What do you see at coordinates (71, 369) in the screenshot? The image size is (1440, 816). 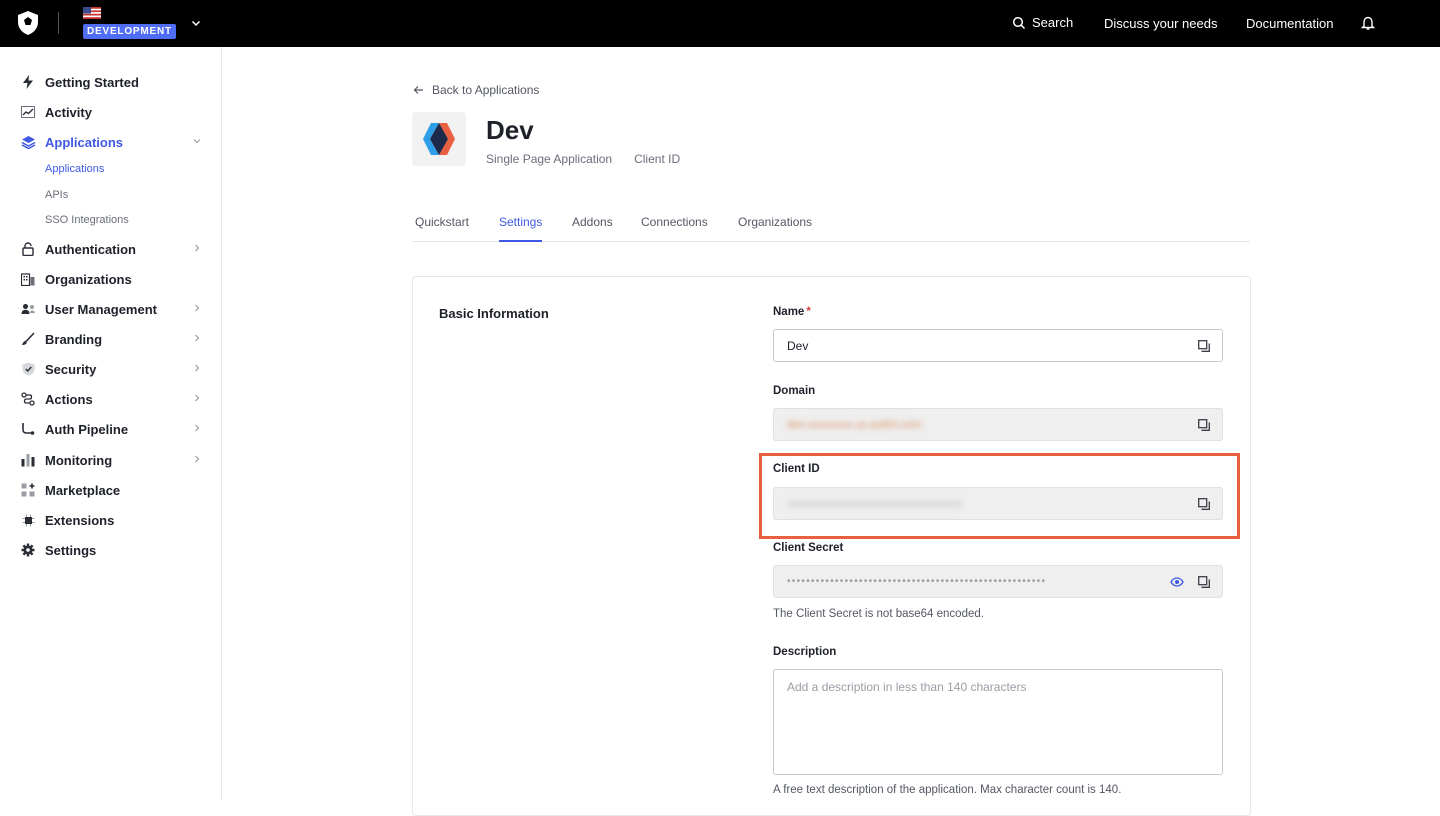 I see `sidebar-item-label: Security` at bounding box center [71, 369].